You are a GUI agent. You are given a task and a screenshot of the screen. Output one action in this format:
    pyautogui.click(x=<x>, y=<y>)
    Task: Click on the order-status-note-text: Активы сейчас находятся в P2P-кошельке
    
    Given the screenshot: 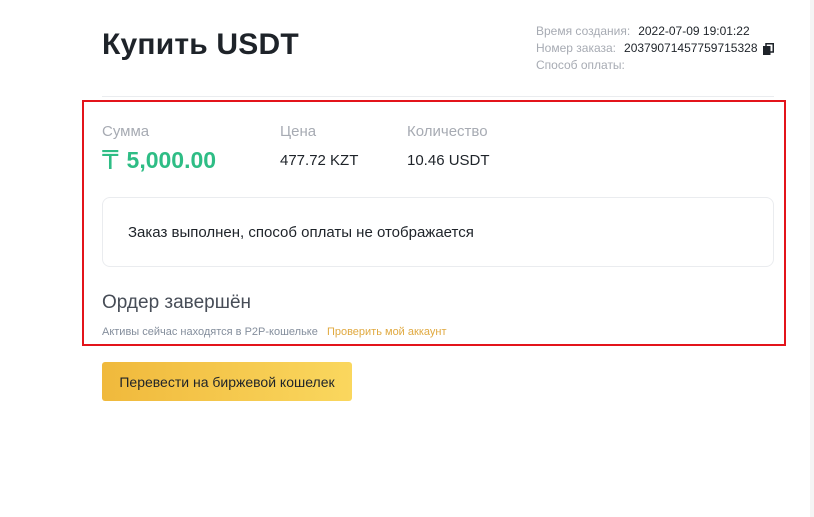 What is the action you would take?
    pyautogui.click(x=210, y=332)
    